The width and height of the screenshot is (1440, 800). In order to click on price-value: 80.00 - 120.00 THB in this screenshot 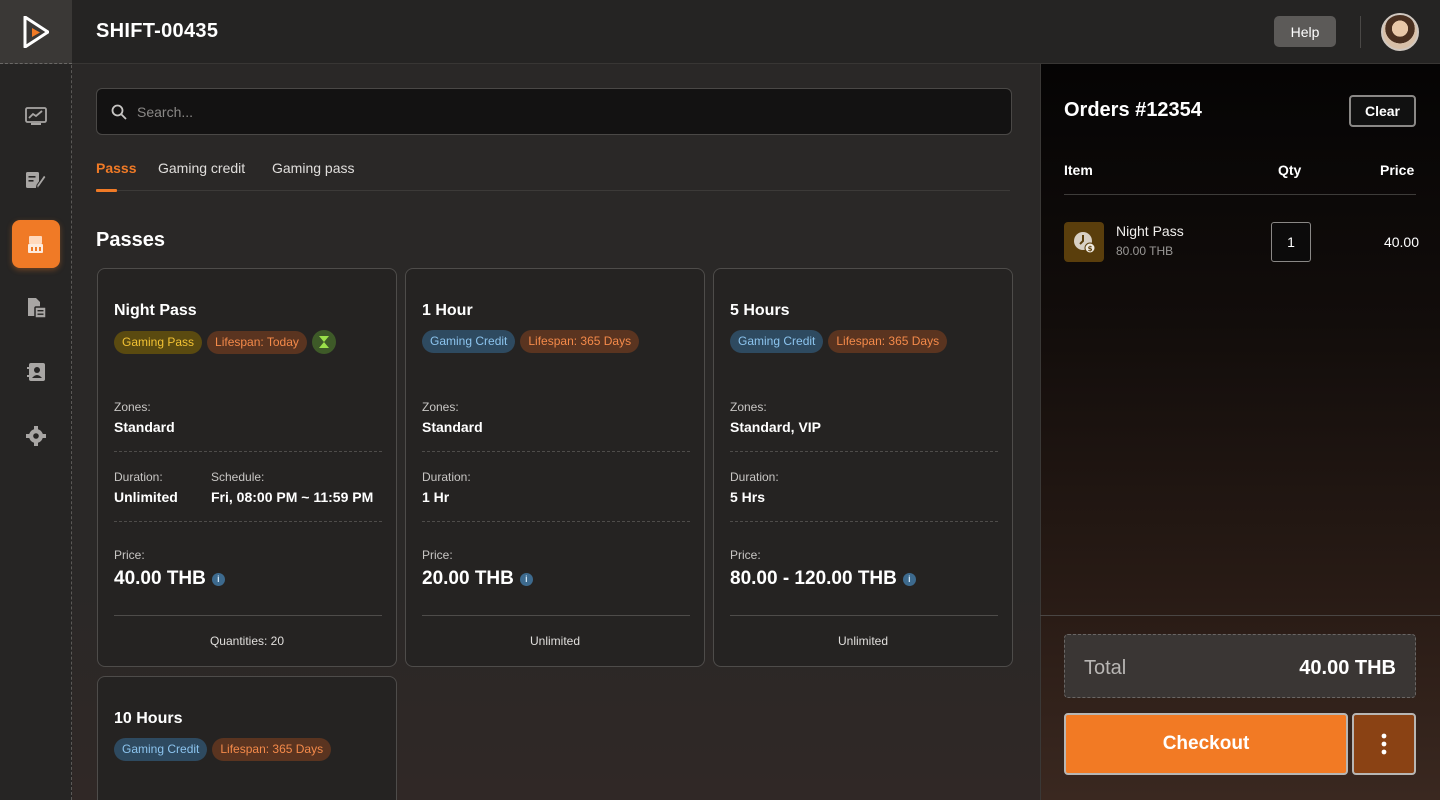, I will do `click(813, 578)`.